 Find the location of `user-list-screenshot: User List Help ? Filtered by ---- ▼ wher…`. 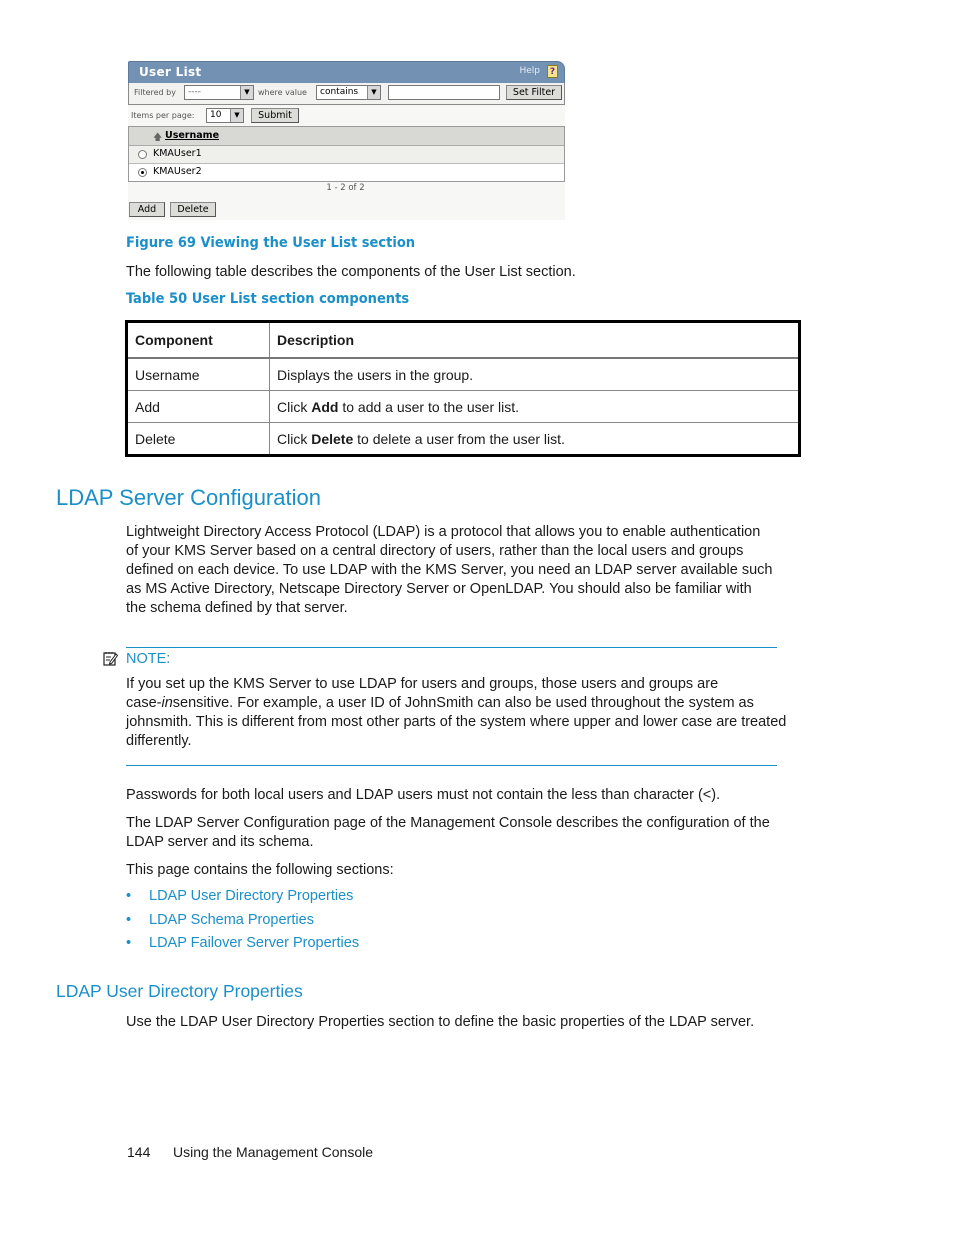

user-list-screenshot: User List Help ? Filtered by ---- ▼ wher… is located at coordinates (346, 140).